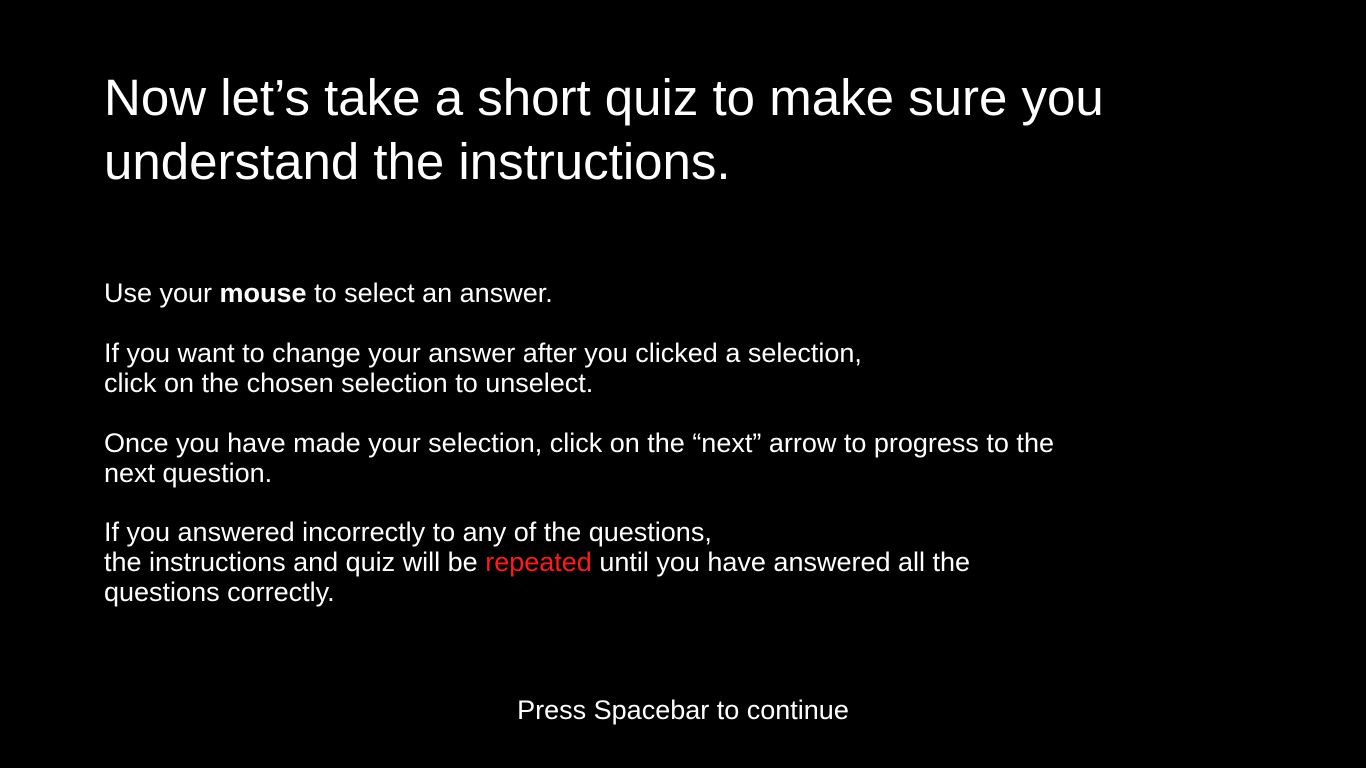 The height and width of the screenshot is (768, 1366). I want to click on instruction-mouse-pre: Use your, so click(162, 293).